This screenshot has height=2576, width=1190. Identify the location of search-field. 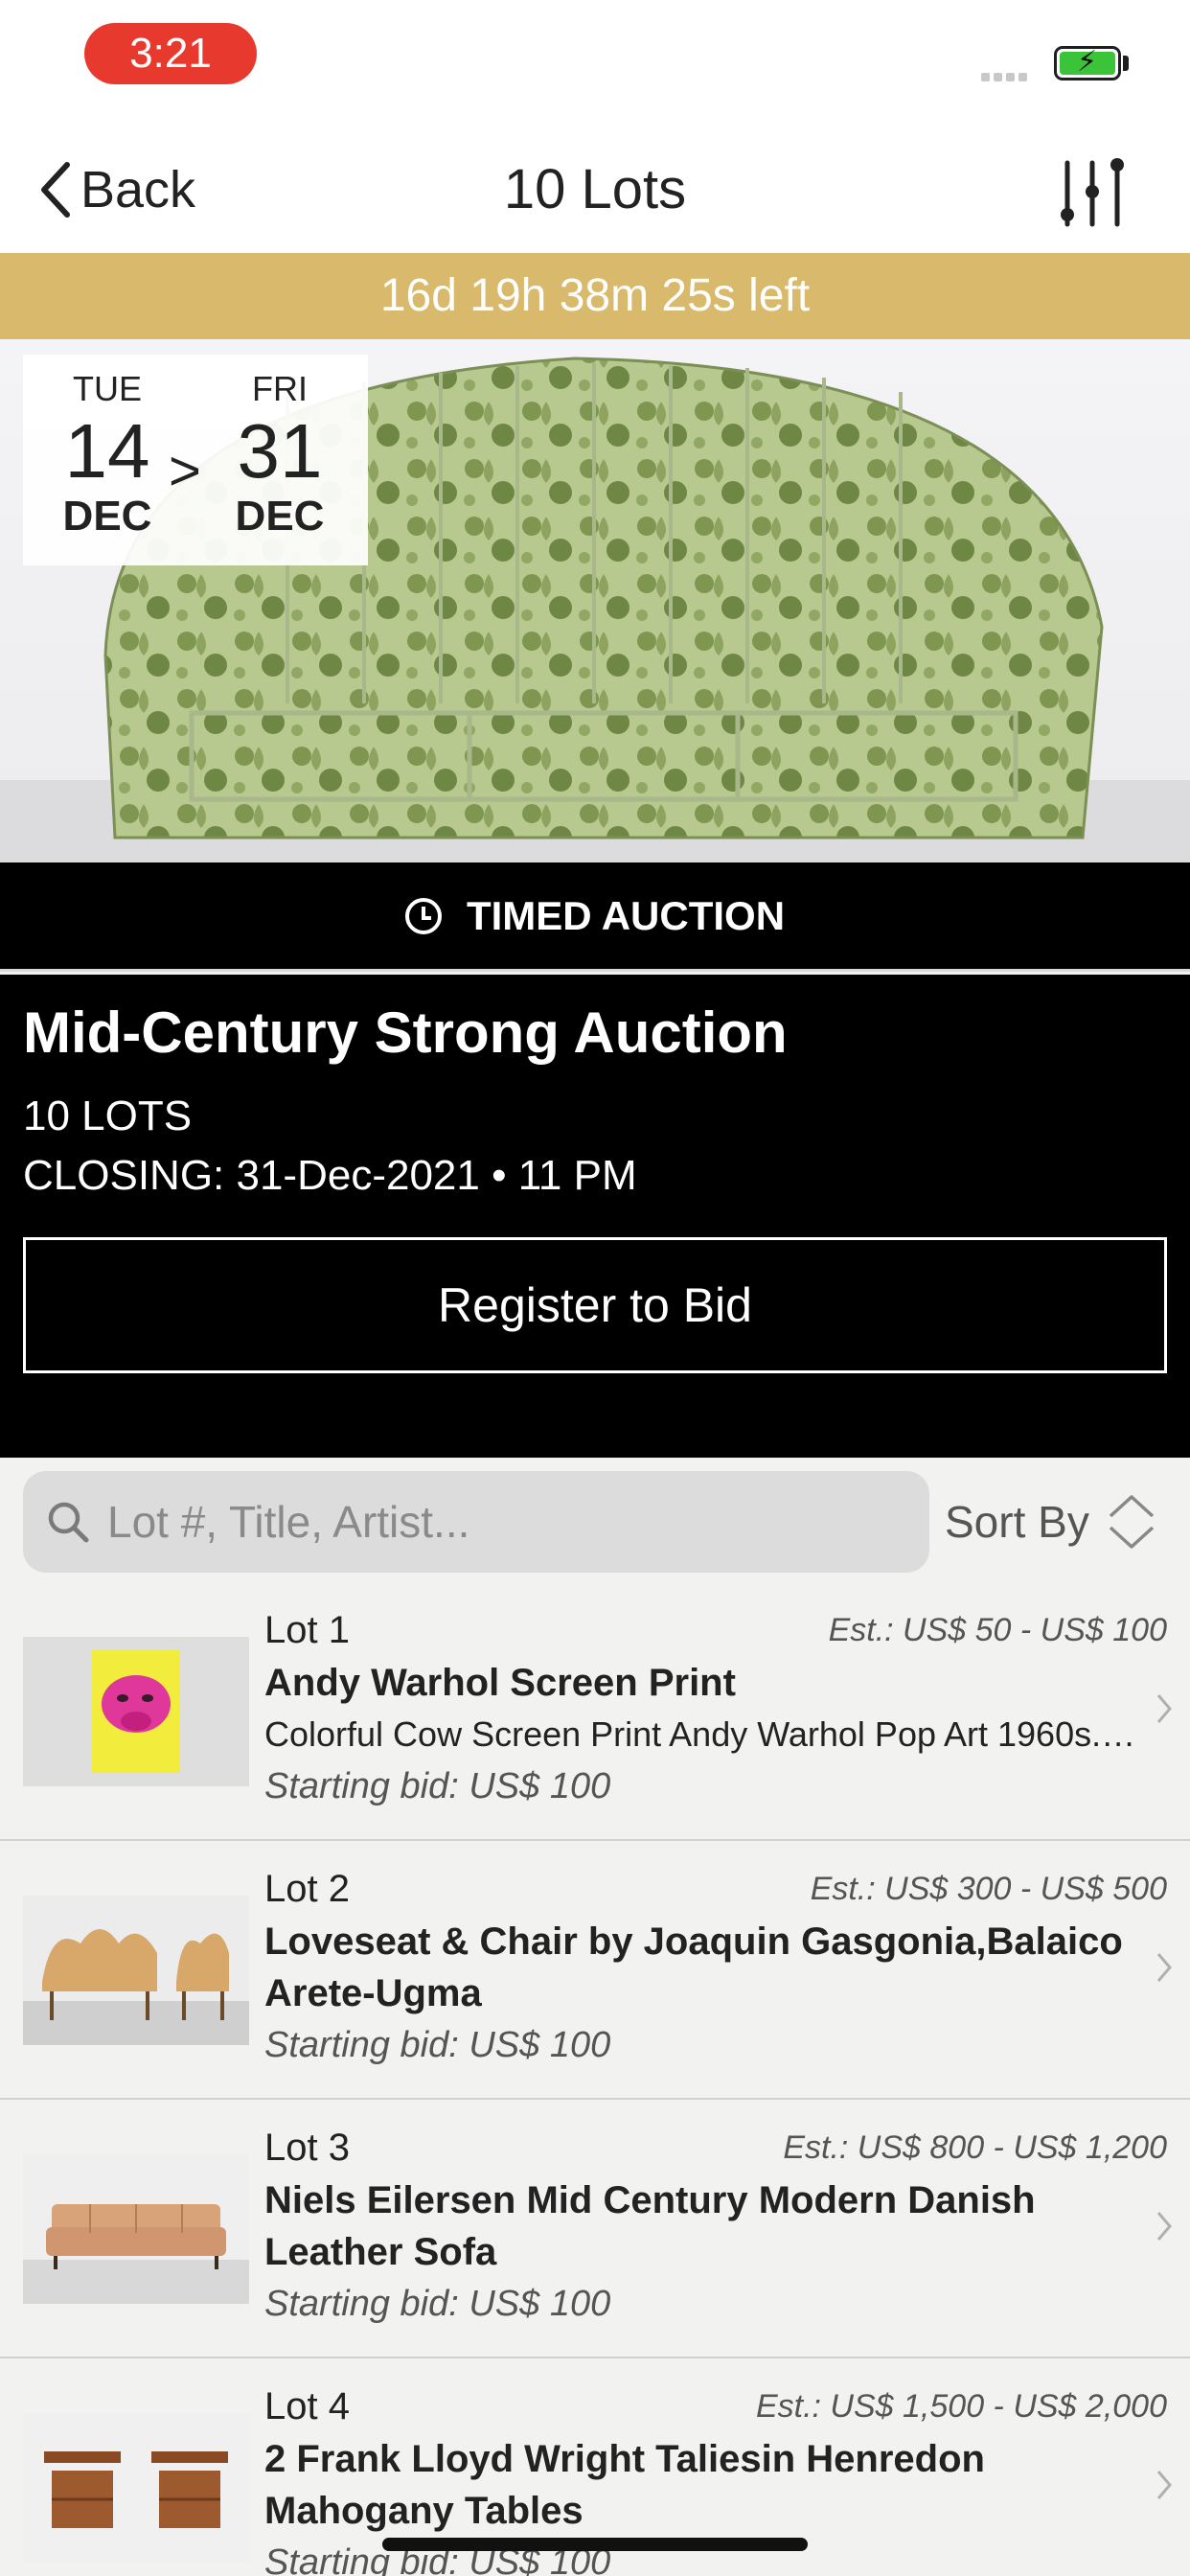
(476, 1522).